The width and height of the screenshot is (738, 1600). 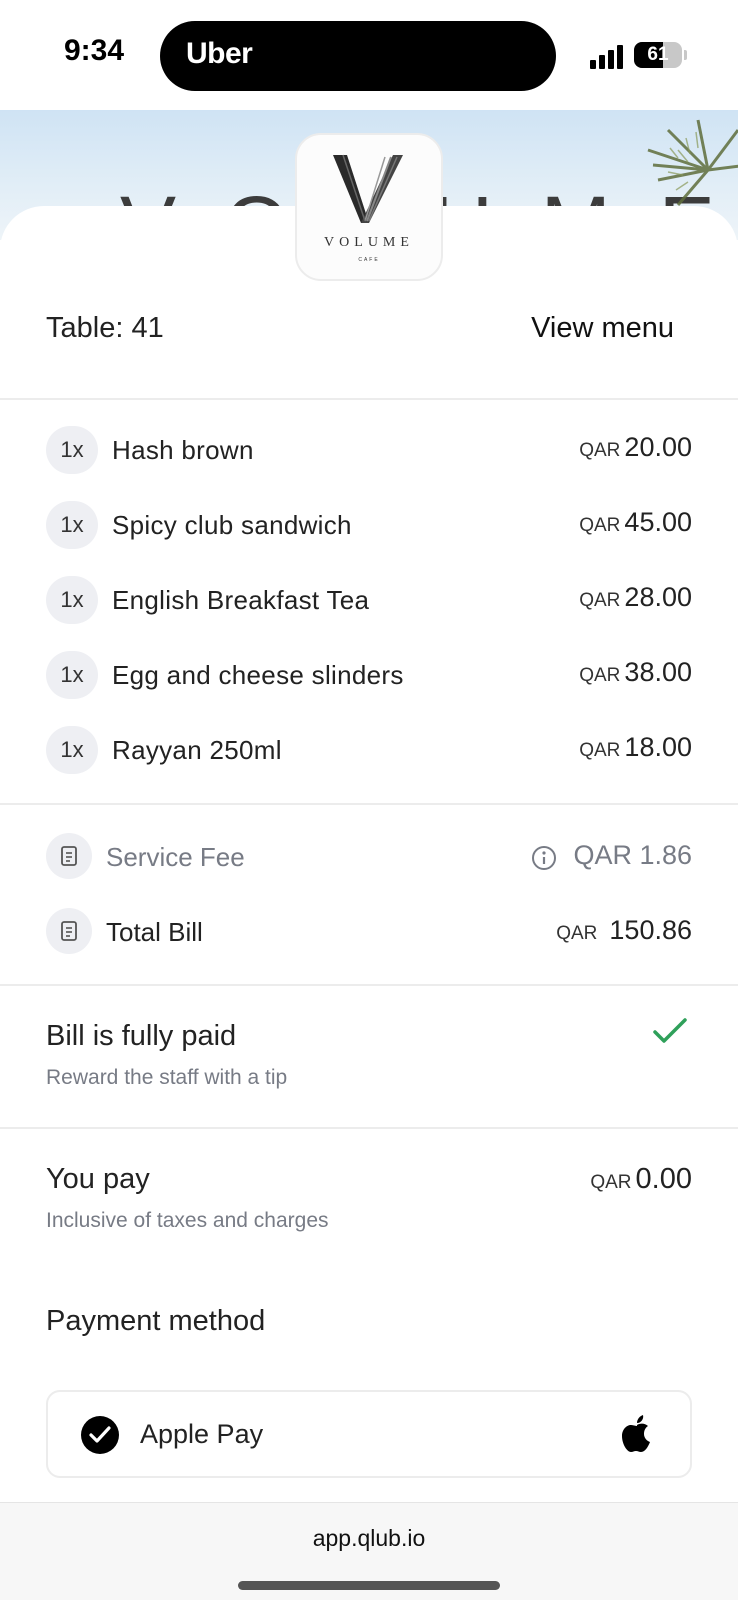 I want to click on volume-logo-icon, so click(x=368, y=188).